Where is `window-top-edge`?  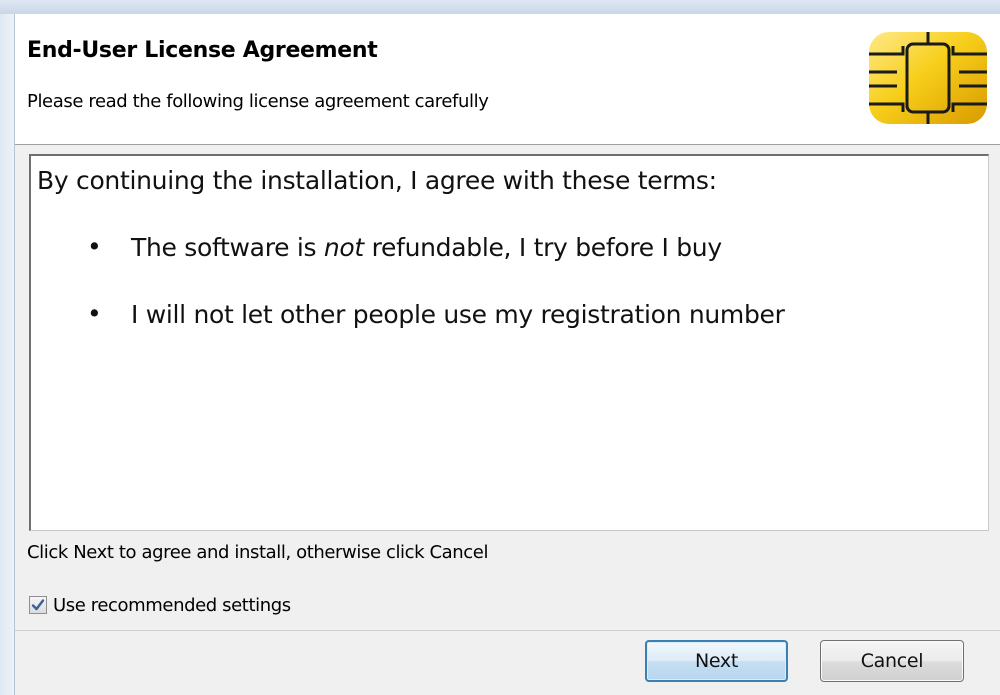
window-top-edge is located at coordinates (500, 7).